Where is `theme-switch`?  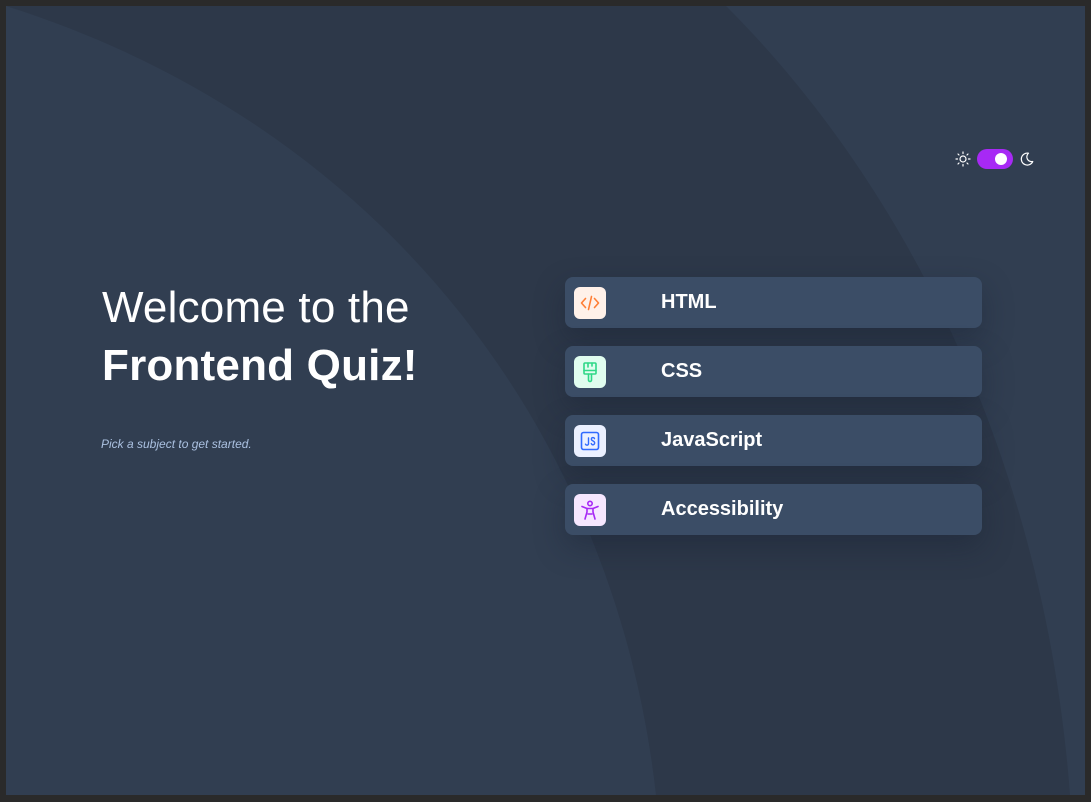
theme-switch is located at coordinates (995, 159).